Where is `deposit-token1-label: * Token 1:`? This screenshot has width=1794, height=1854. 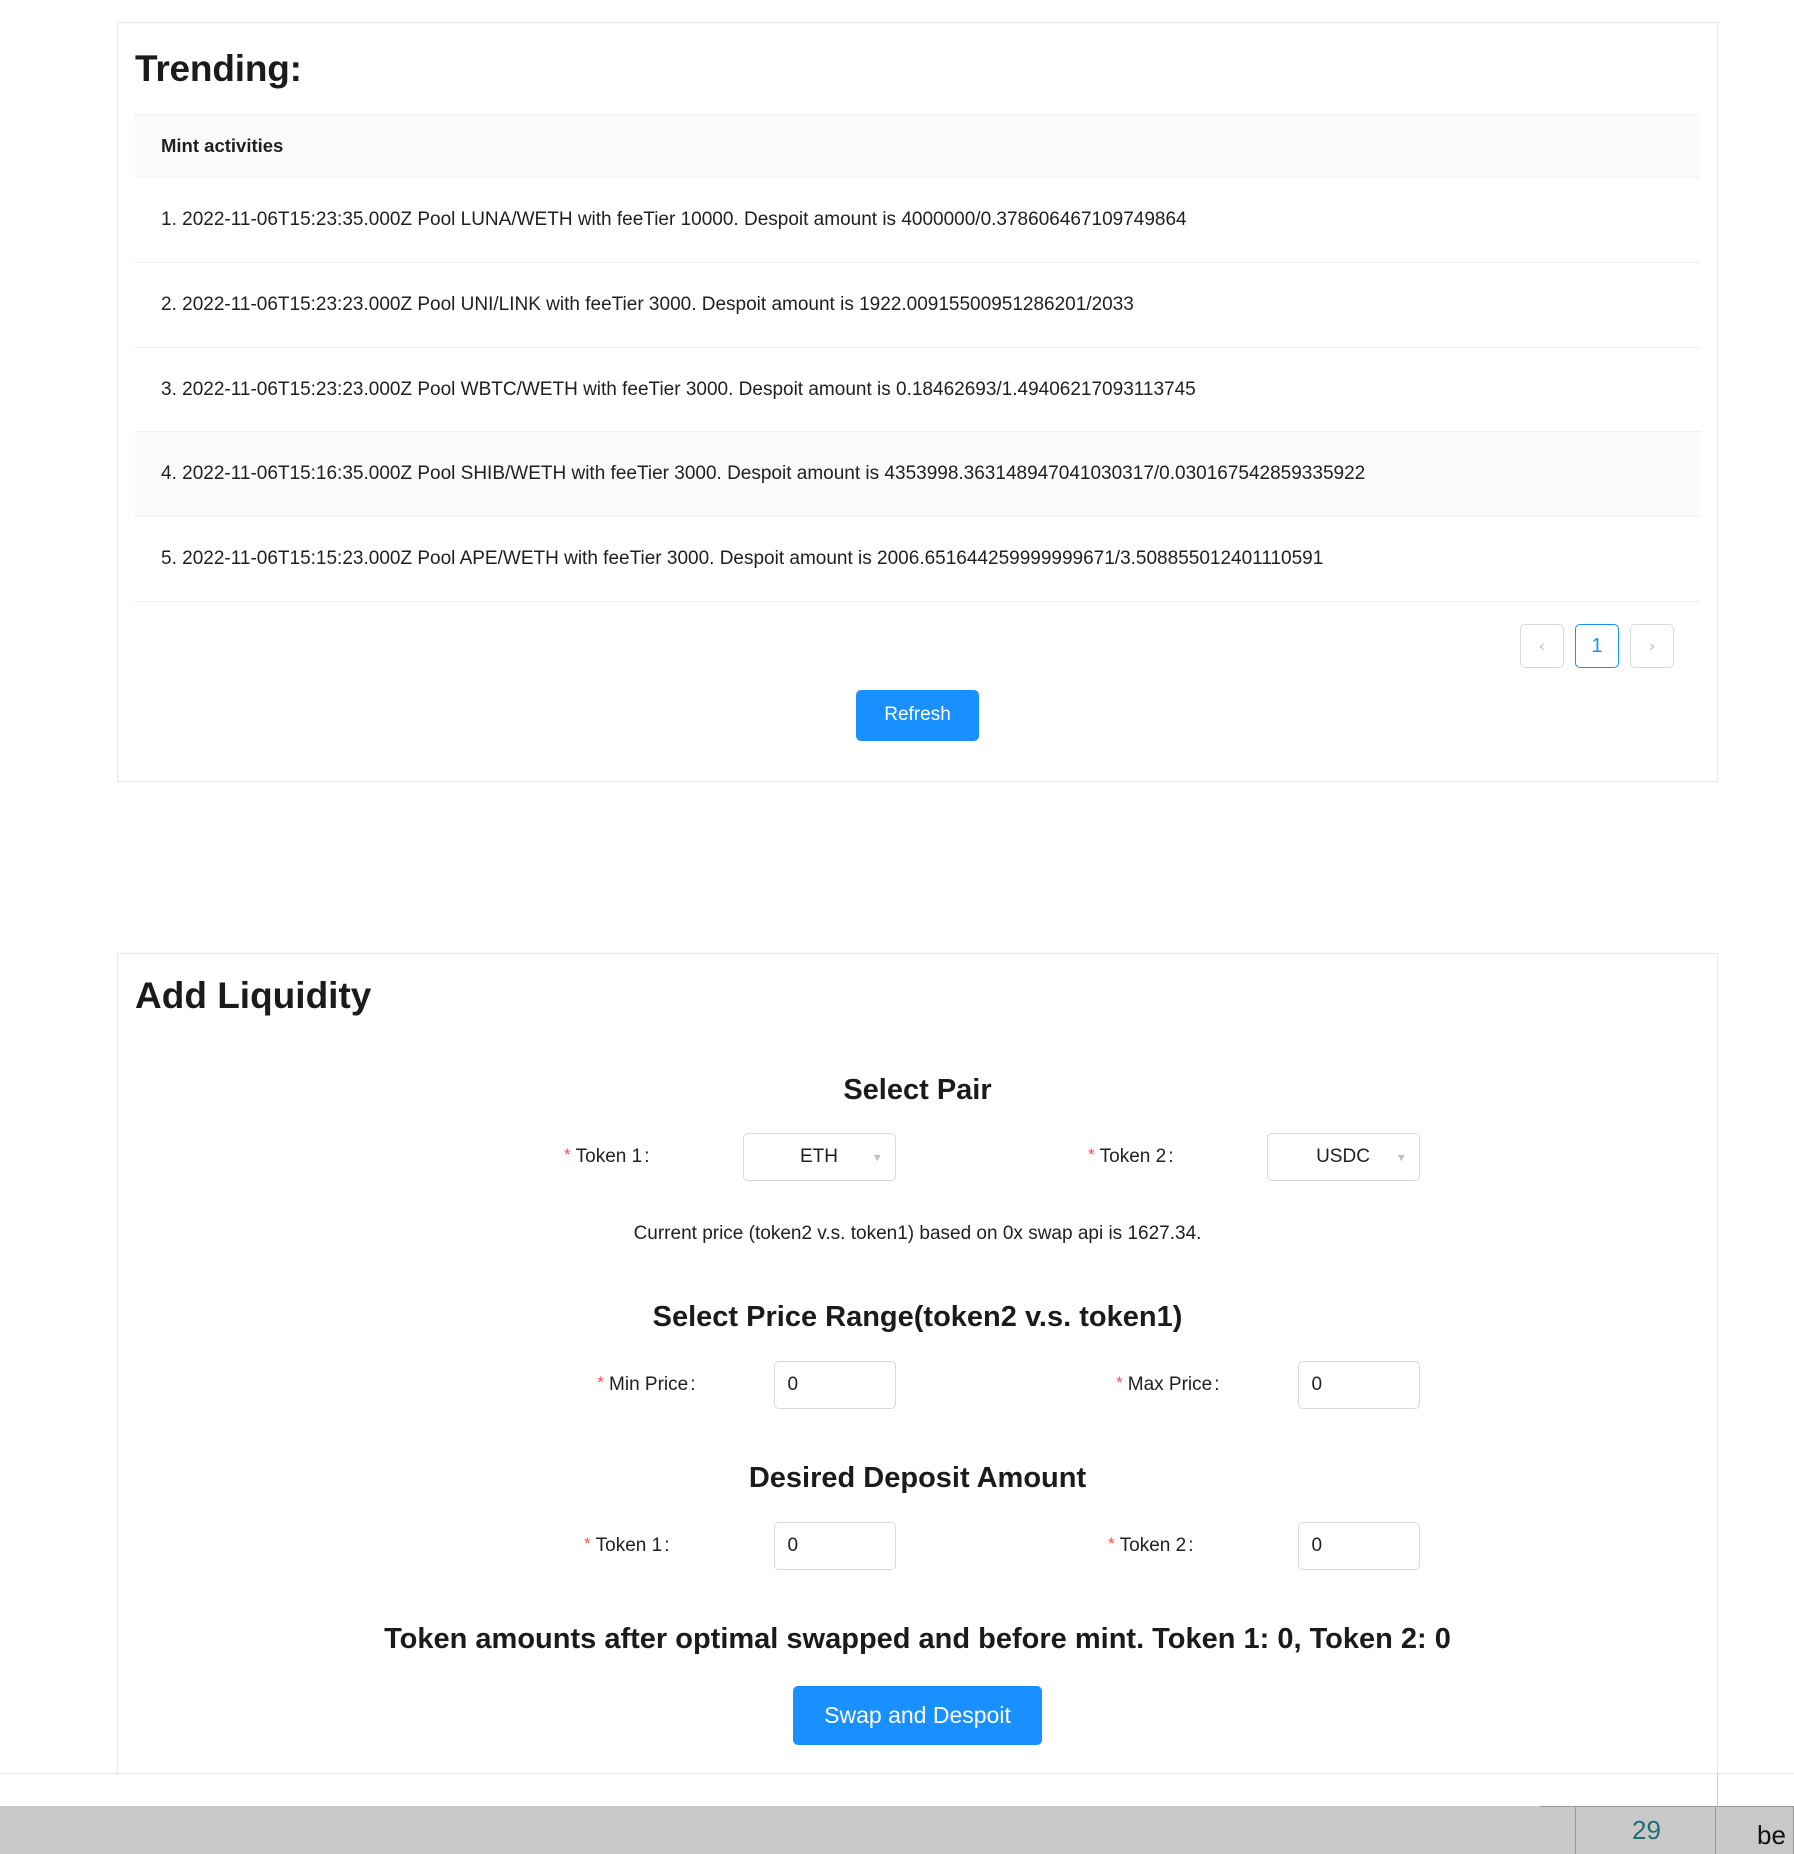 deposit-token1-label: * Token 1: is located at coordinates (627, 1545).